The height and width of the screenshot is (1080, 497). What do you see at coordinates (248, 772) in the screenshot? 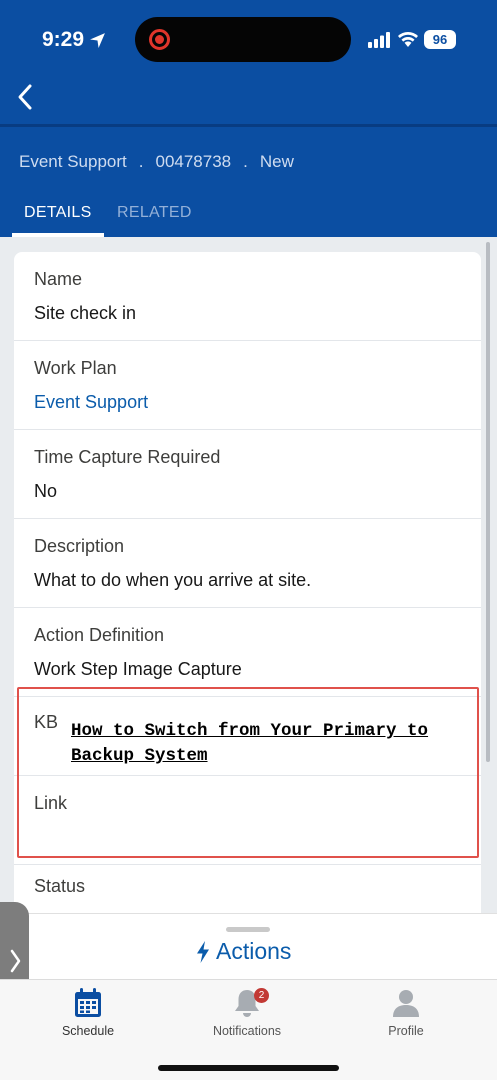
I see `highlight-box` at bounding box center [248, 772].